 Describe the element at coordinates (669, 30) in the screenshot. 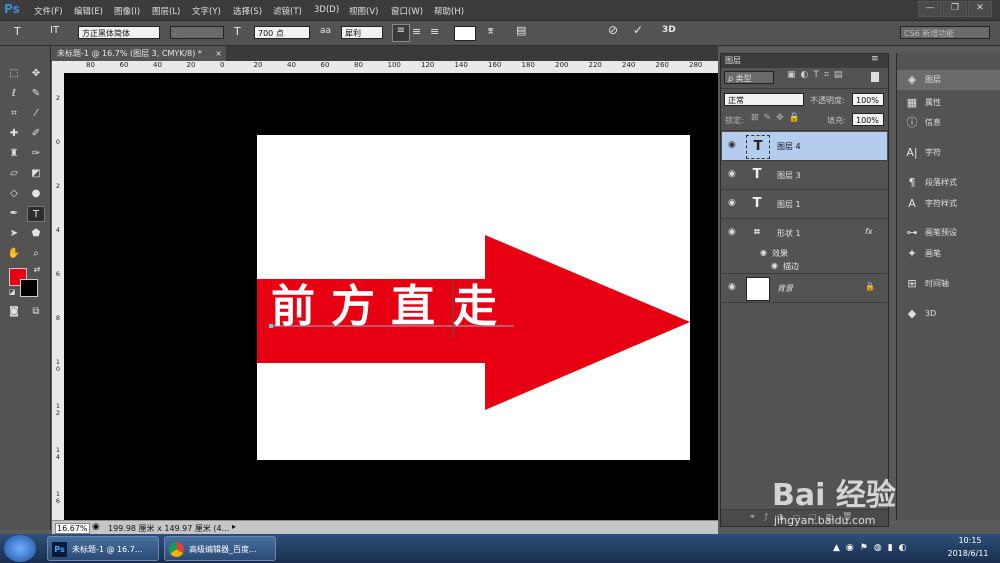

I see `3d-button: 3D` at that location.